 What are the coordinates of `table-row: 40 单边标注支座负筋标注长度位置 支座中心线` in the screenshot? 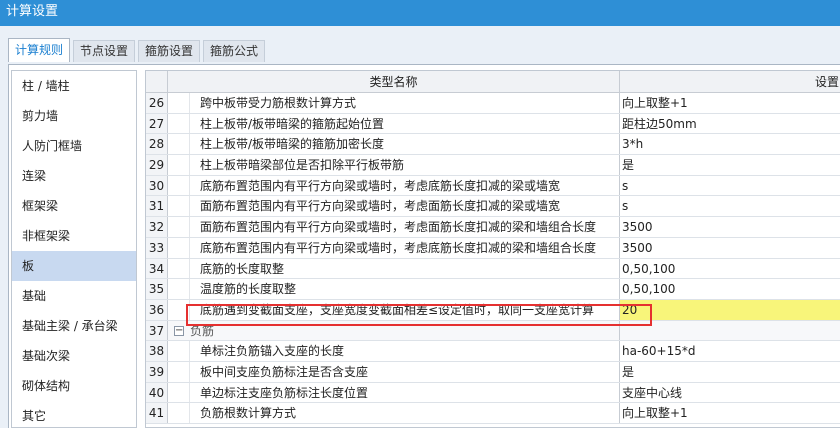 It's located at (493, 393).